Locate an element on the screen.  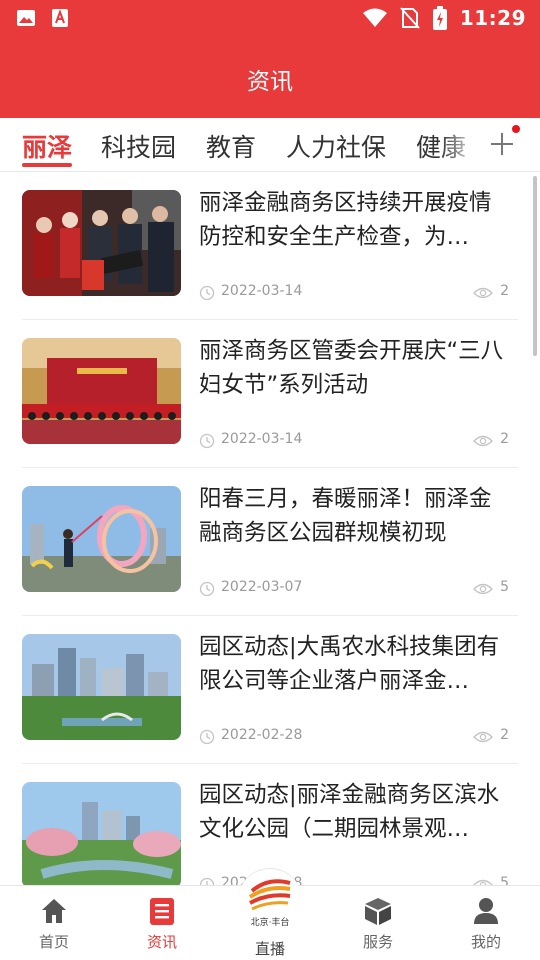
fengtai-logo-icon: 北京·丰台 is located at coordinates (269, 903).